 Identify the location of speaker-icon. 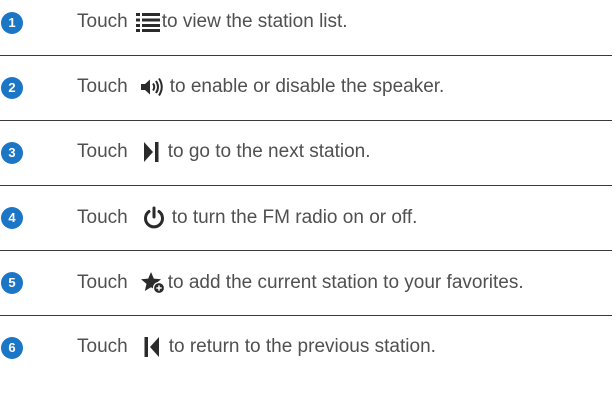
(152, 87).